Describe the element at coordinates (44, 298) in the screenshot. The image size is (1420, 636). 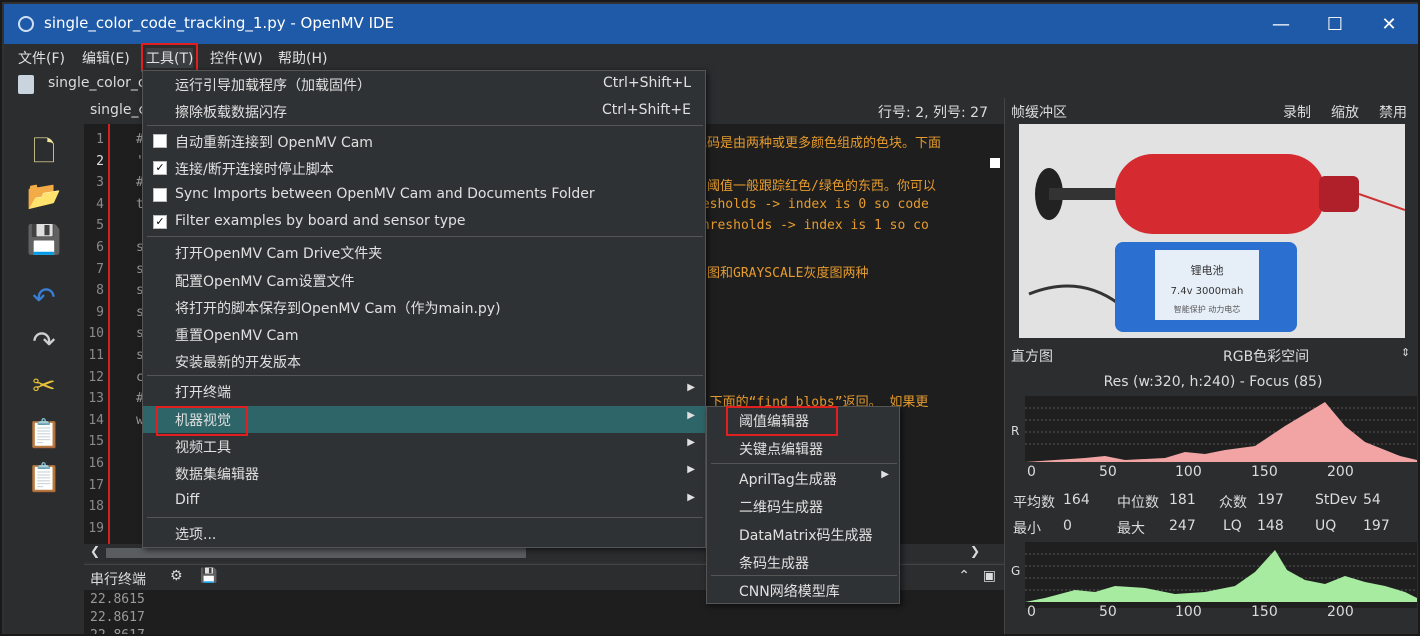
I see `undo-icon: ↶` at that location.